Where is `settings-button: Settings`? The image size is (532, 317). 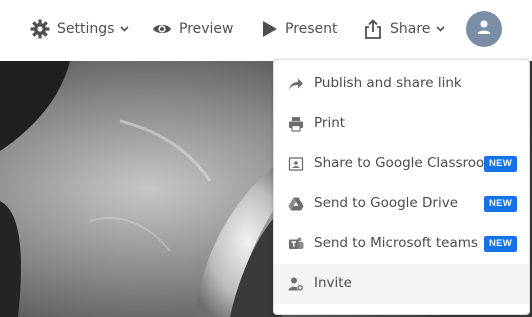
settings-button: Settings is located at coordinates (79, 29).